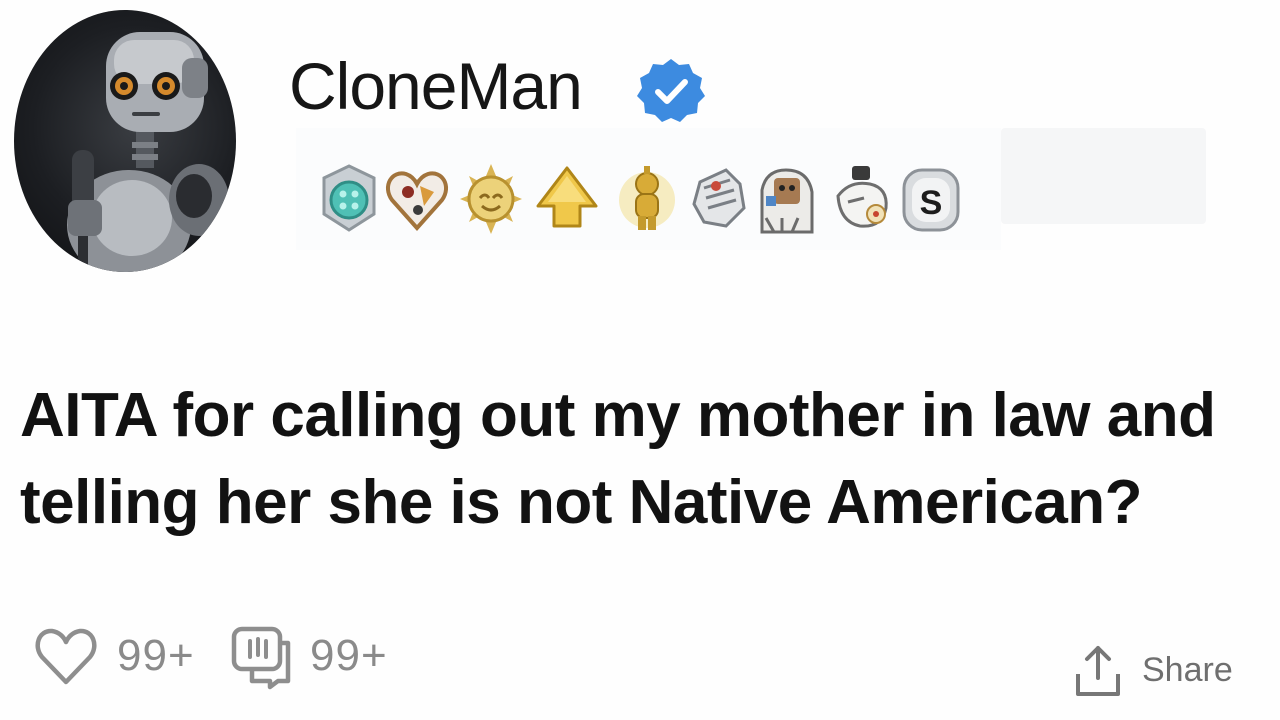 The height and width of the screenshot is (720, 1280). I want to click on comment-icon, so click(261, 657).